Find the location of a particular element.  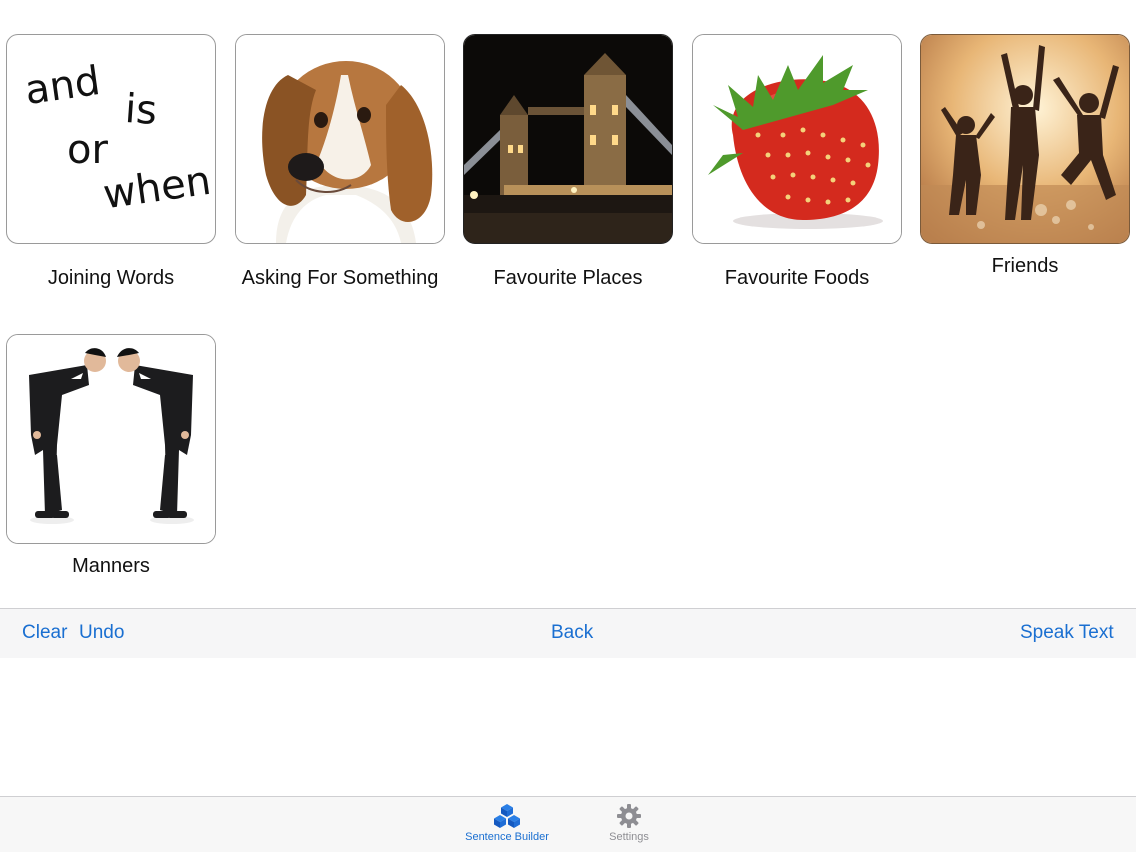

tower-bridge-image is located at coordinates (568, 139).